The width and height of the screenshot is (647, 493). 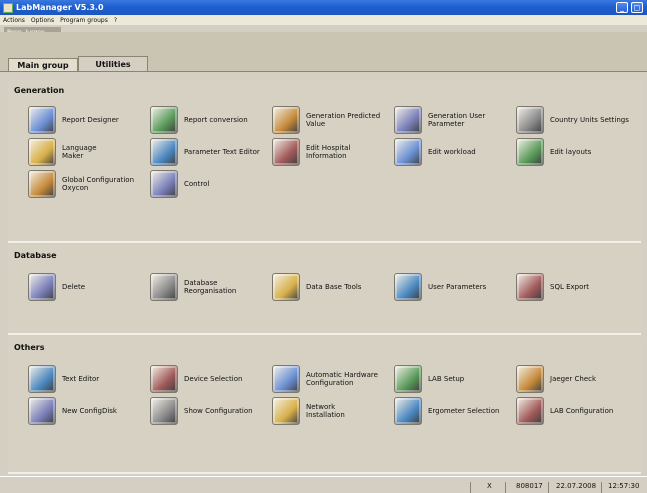 What do you see at coordinates (323, 7) in the screenshot?
I see `title-bar: LabManager V5.3.0 _ ◻` at bounding box center [323, 7].